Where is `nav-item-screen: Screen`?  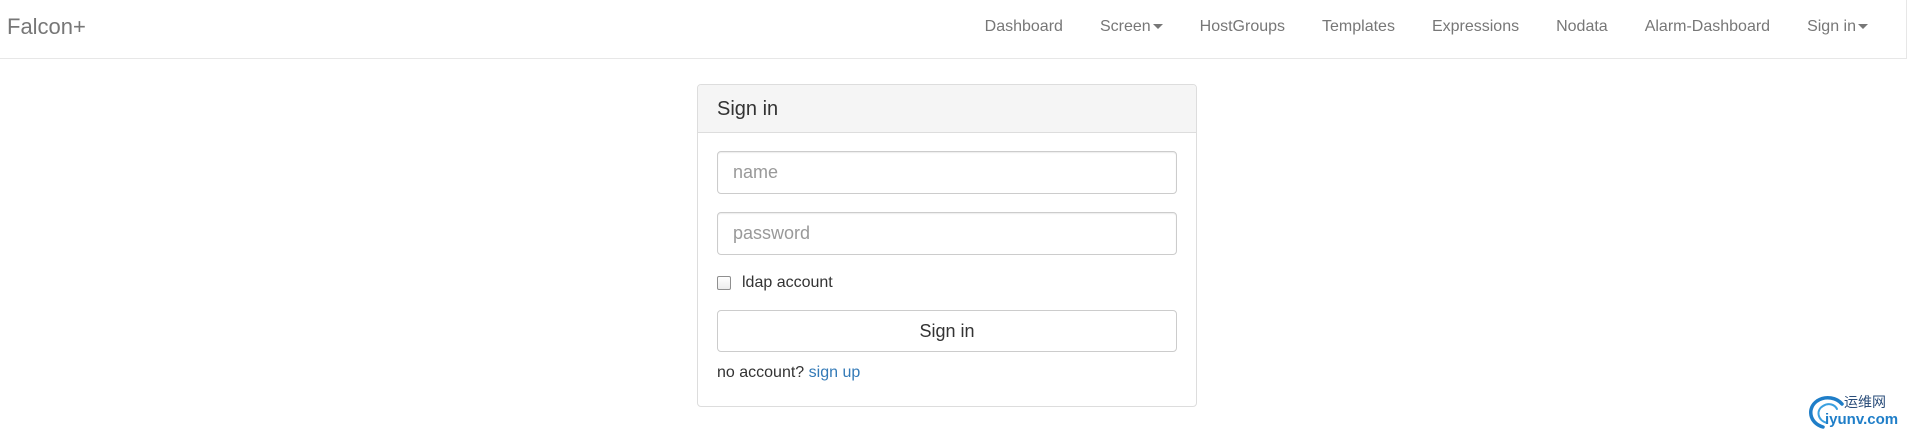 nav-item-screen: Screen is located at coordinates (1131, 26).